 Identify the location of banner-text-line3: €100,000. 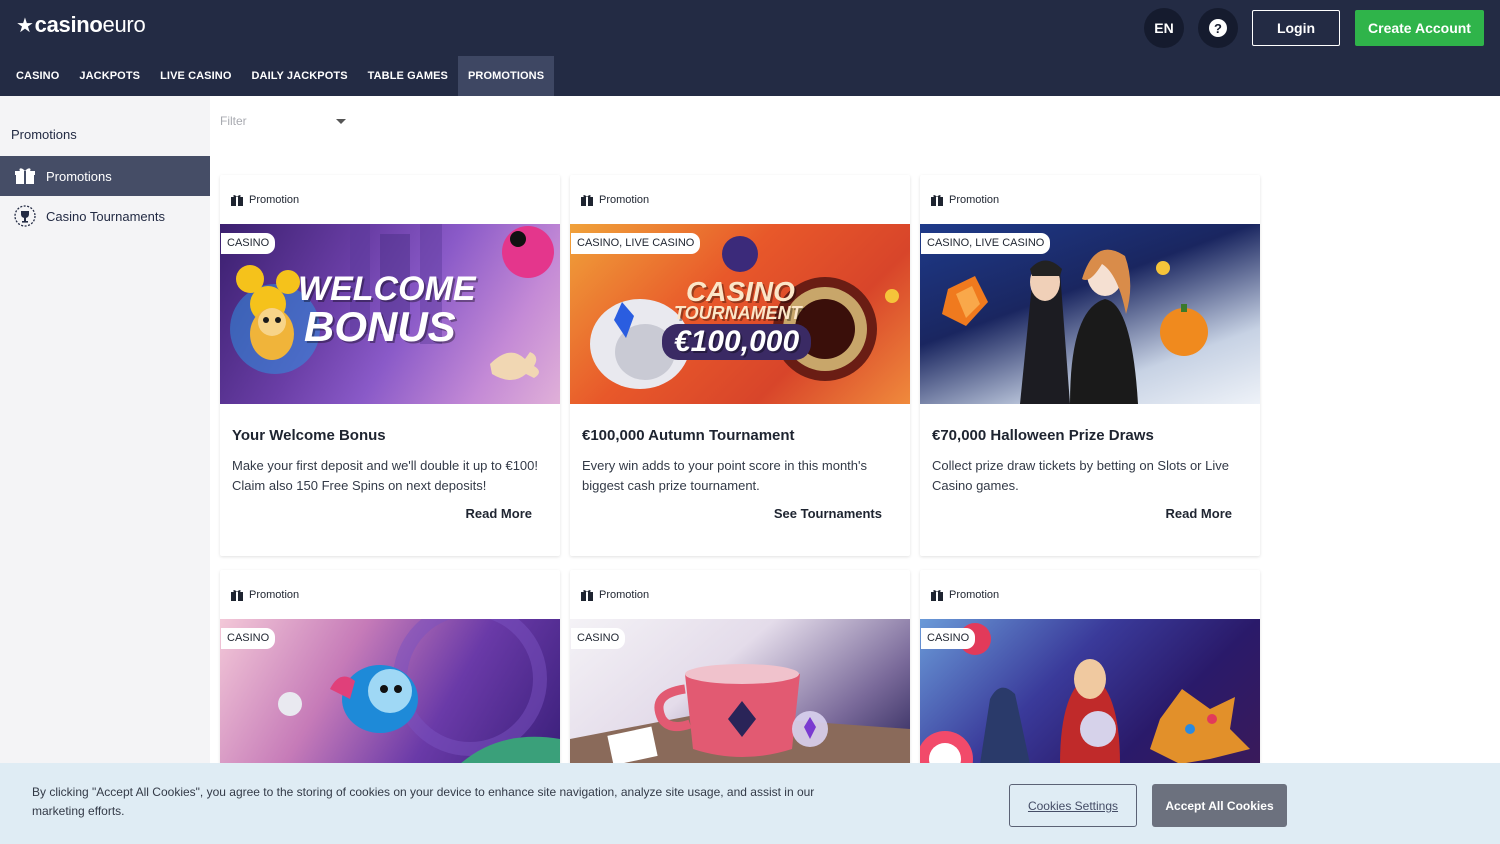
(737, 342).